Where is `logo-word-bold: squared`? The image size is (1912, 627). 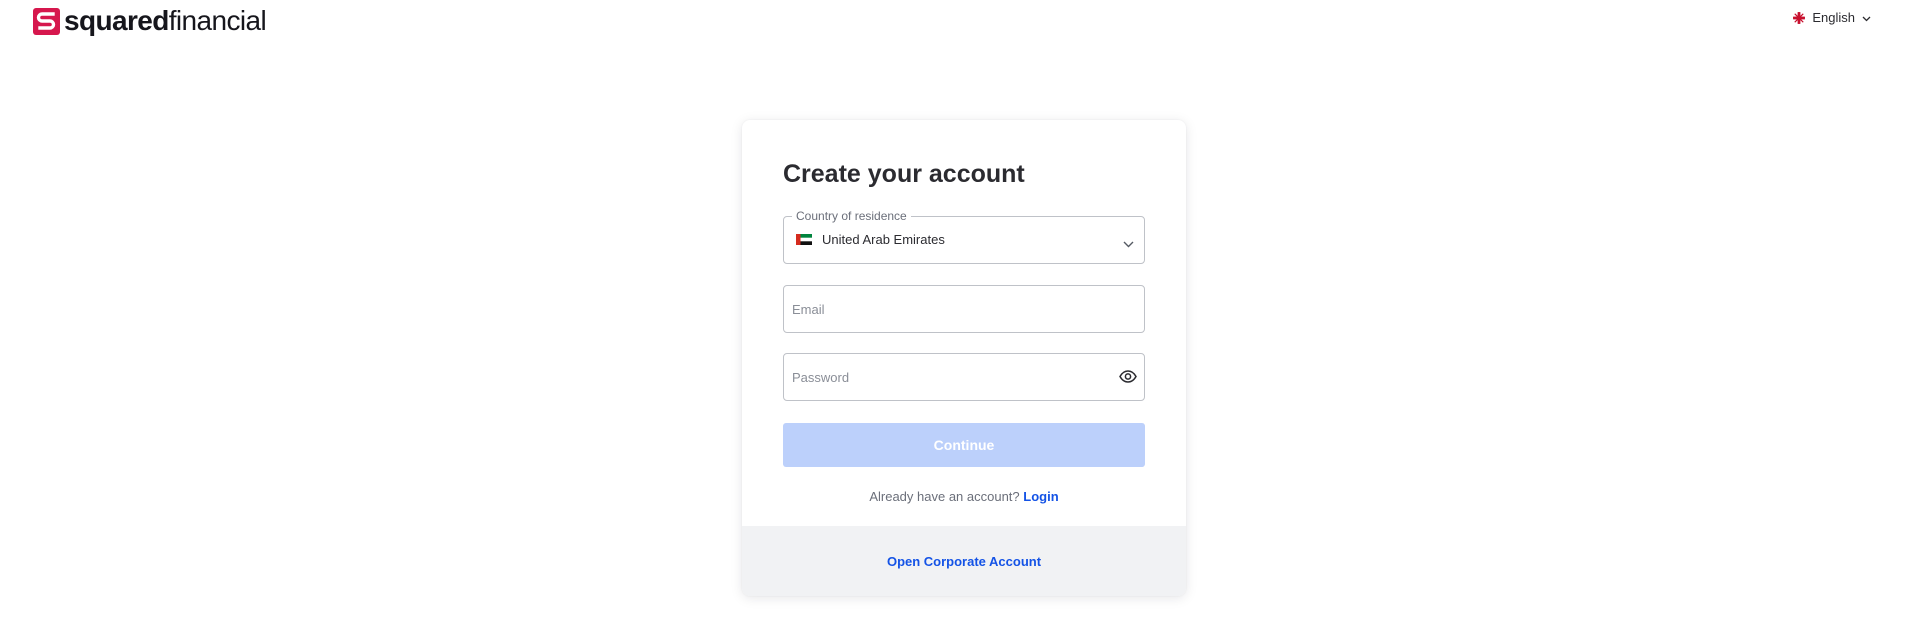 logo-word-bold: squared is located at coordinates (116, 20).